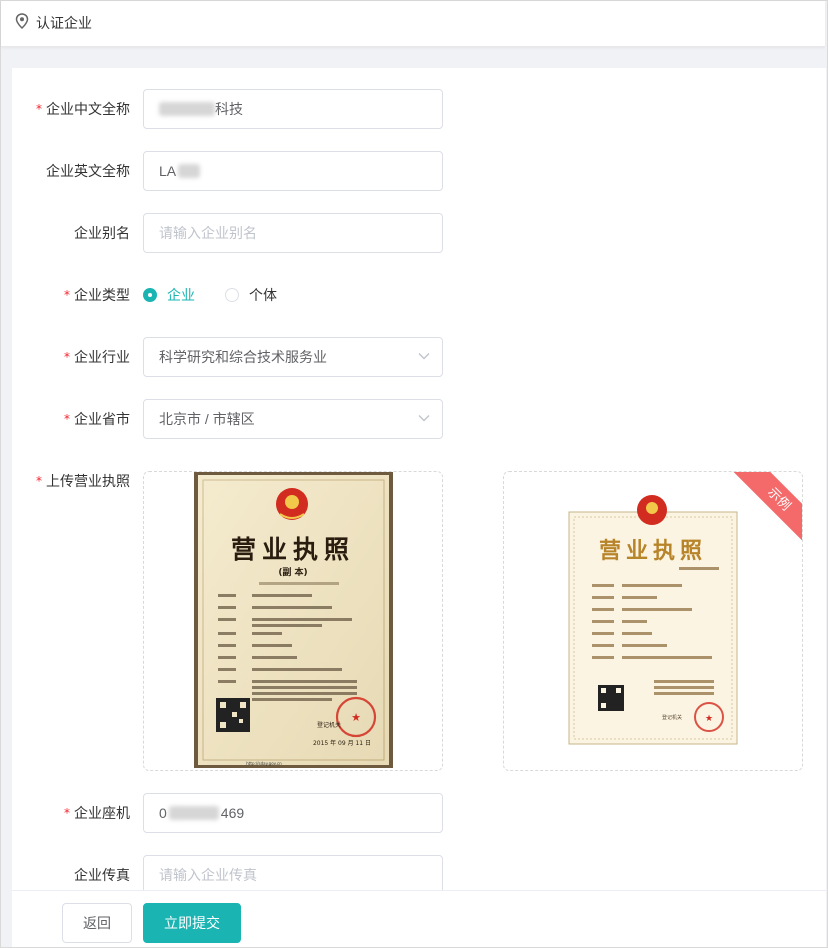 This screenshot has height=948, width=828. Describe the element at coordinates (97, 419) in the screenshot. I see `province-label: * 企业省市` at that location.